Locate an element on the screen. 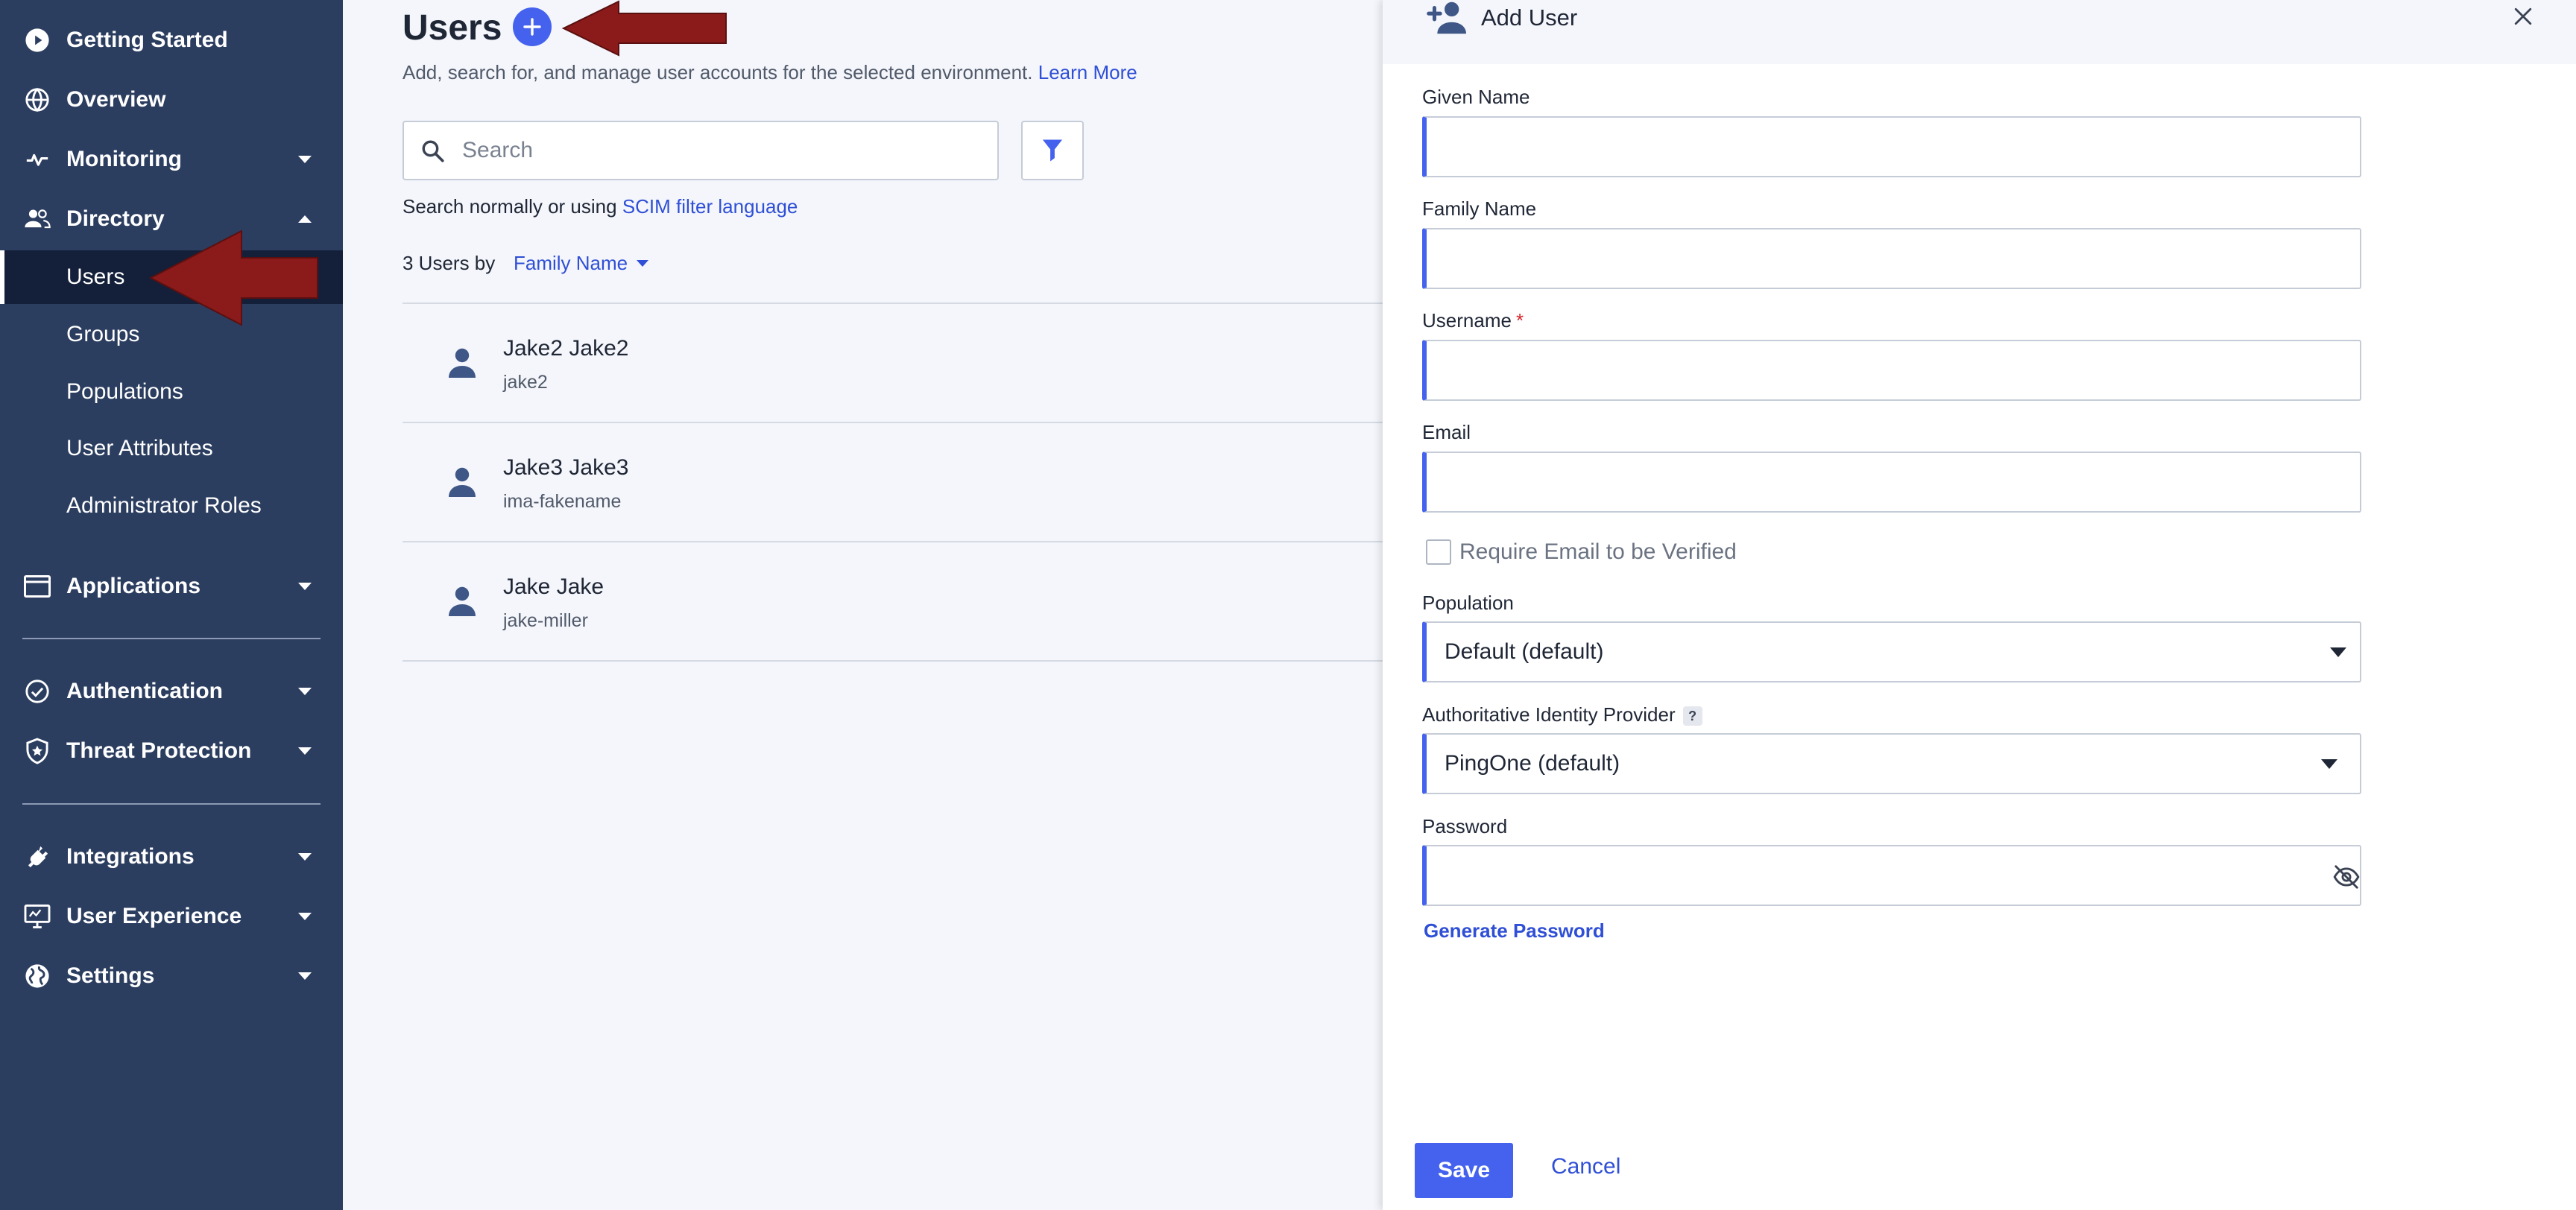  panel-header: Add User is located at coordinates (1979, 32).